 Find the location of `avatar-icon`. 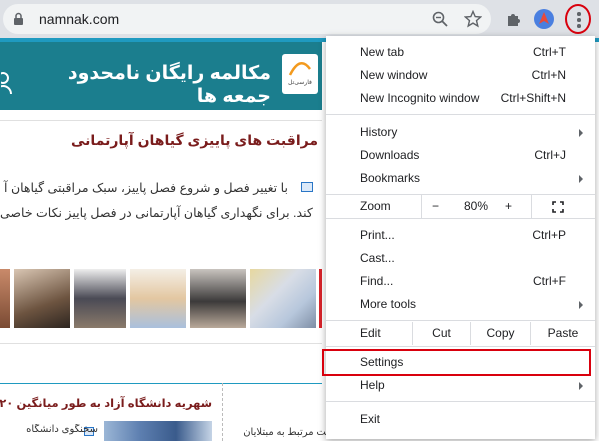

avatar-icon is located at coordinates (544, 19).